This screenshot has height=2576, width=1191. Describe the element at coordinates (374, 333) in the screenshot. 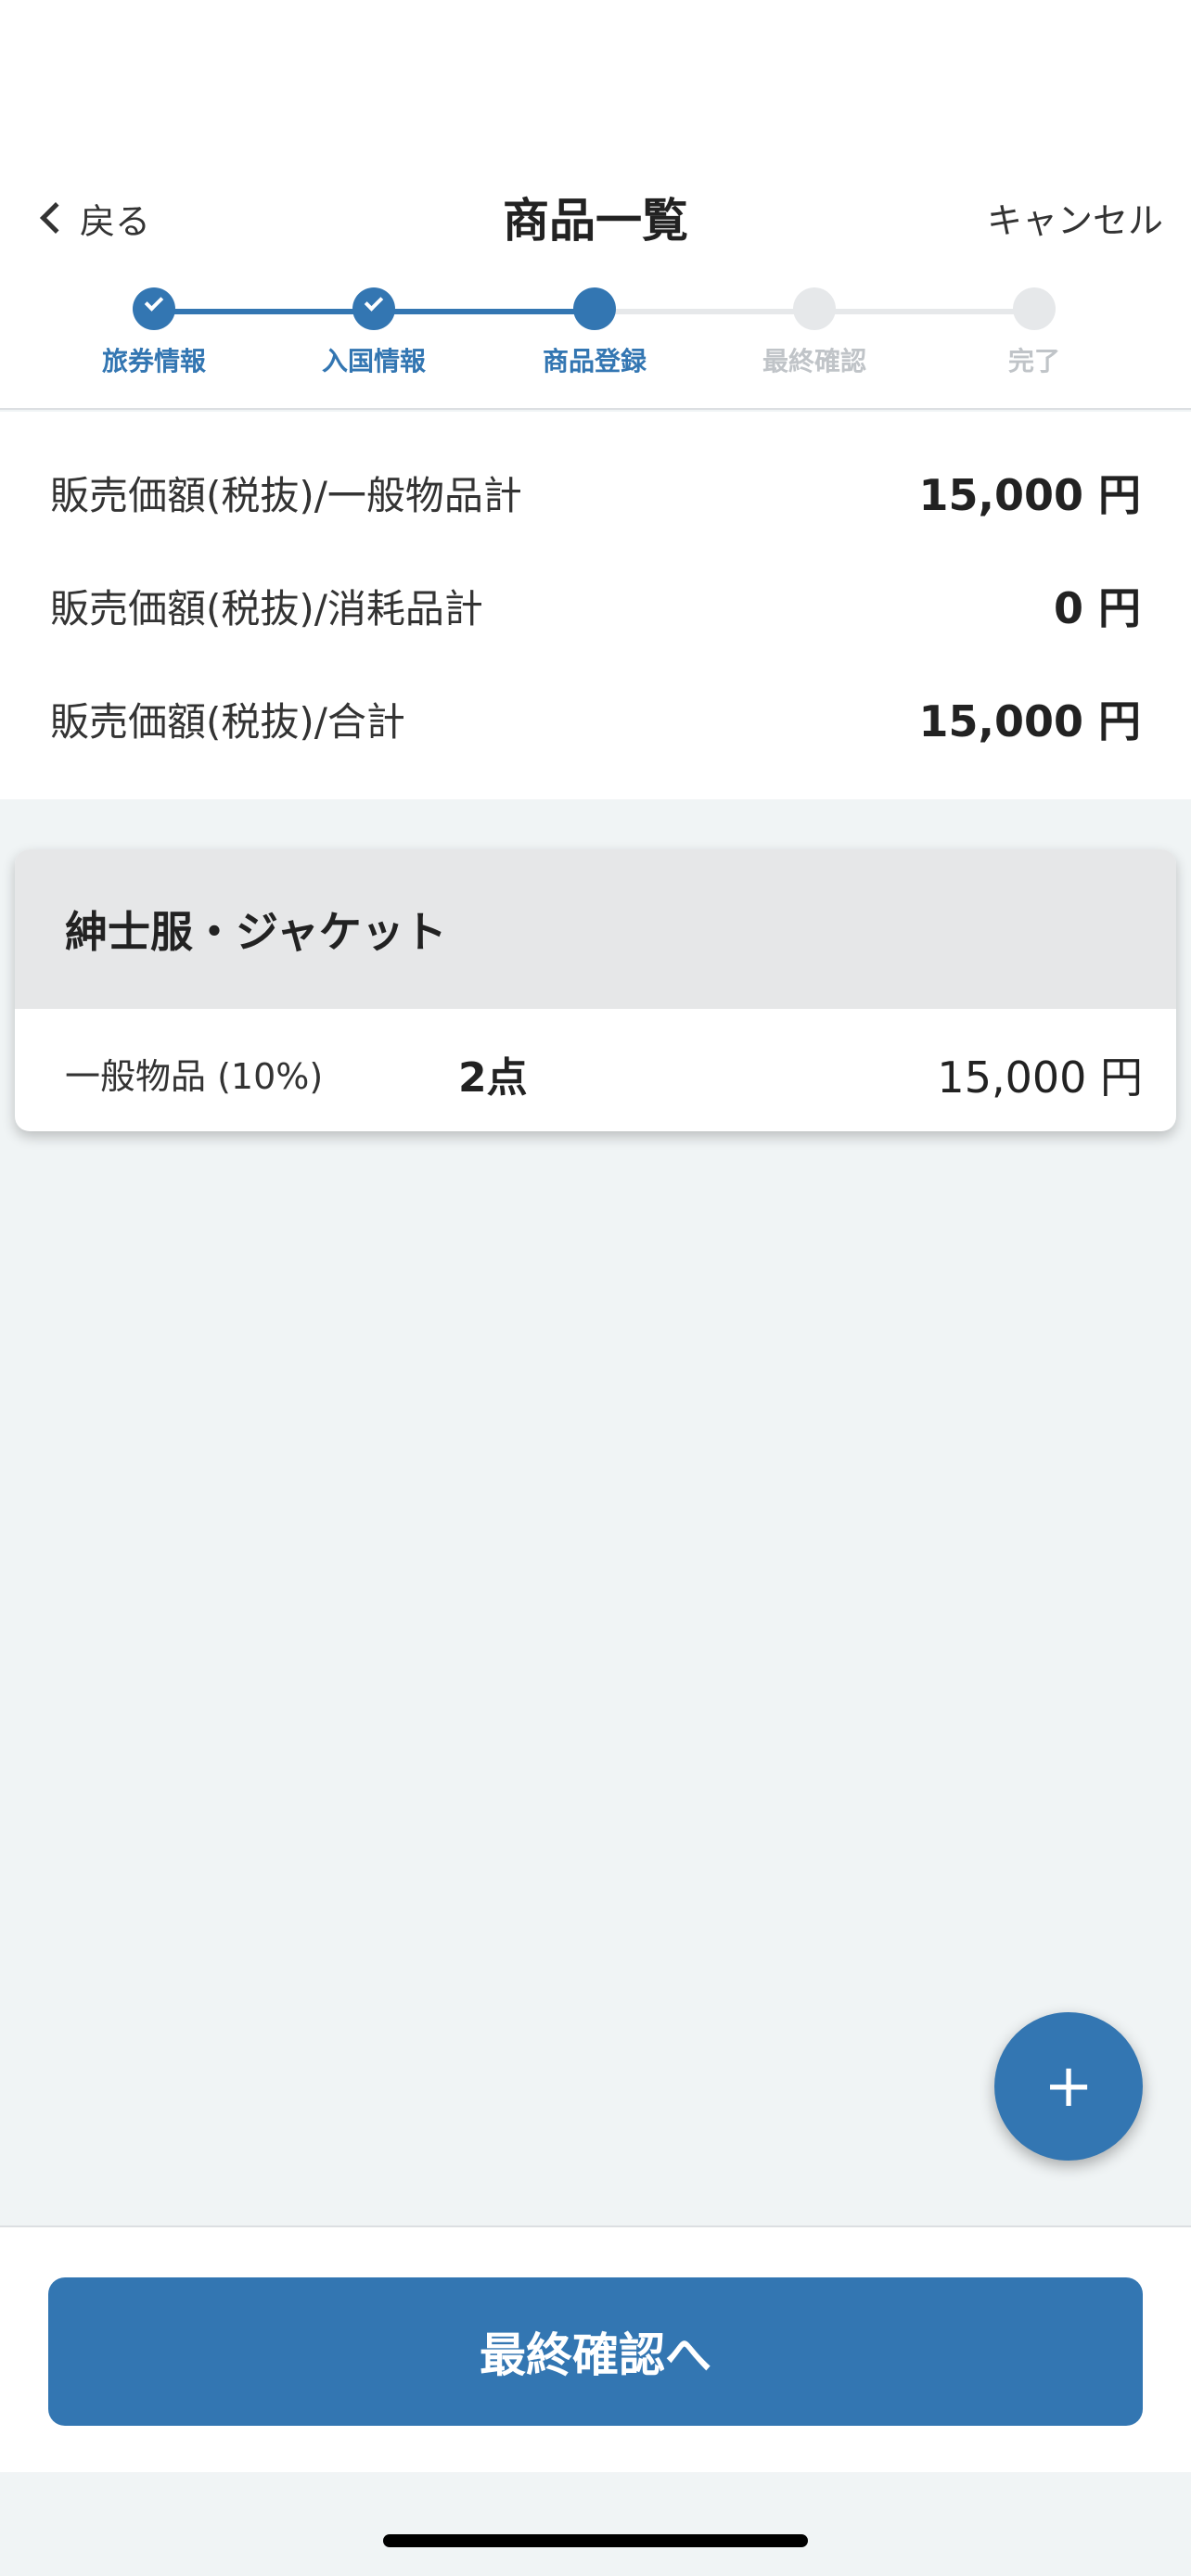

I see `step-entry: 入国情報` at that location.